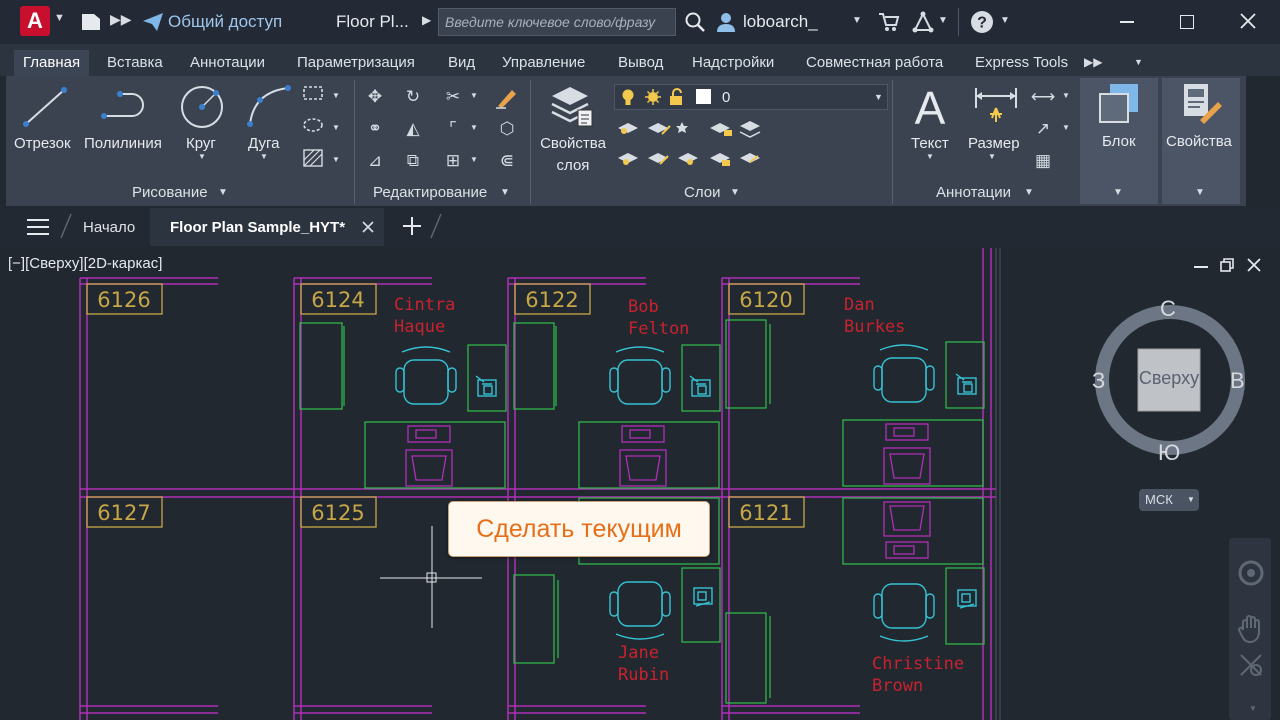 The height and width of the screenshot is (720, 1280). What do you see at coordinates (263, 143) in the screenshot?
I see `arc-button-label: Дуга` at bounding box center [263, 143].